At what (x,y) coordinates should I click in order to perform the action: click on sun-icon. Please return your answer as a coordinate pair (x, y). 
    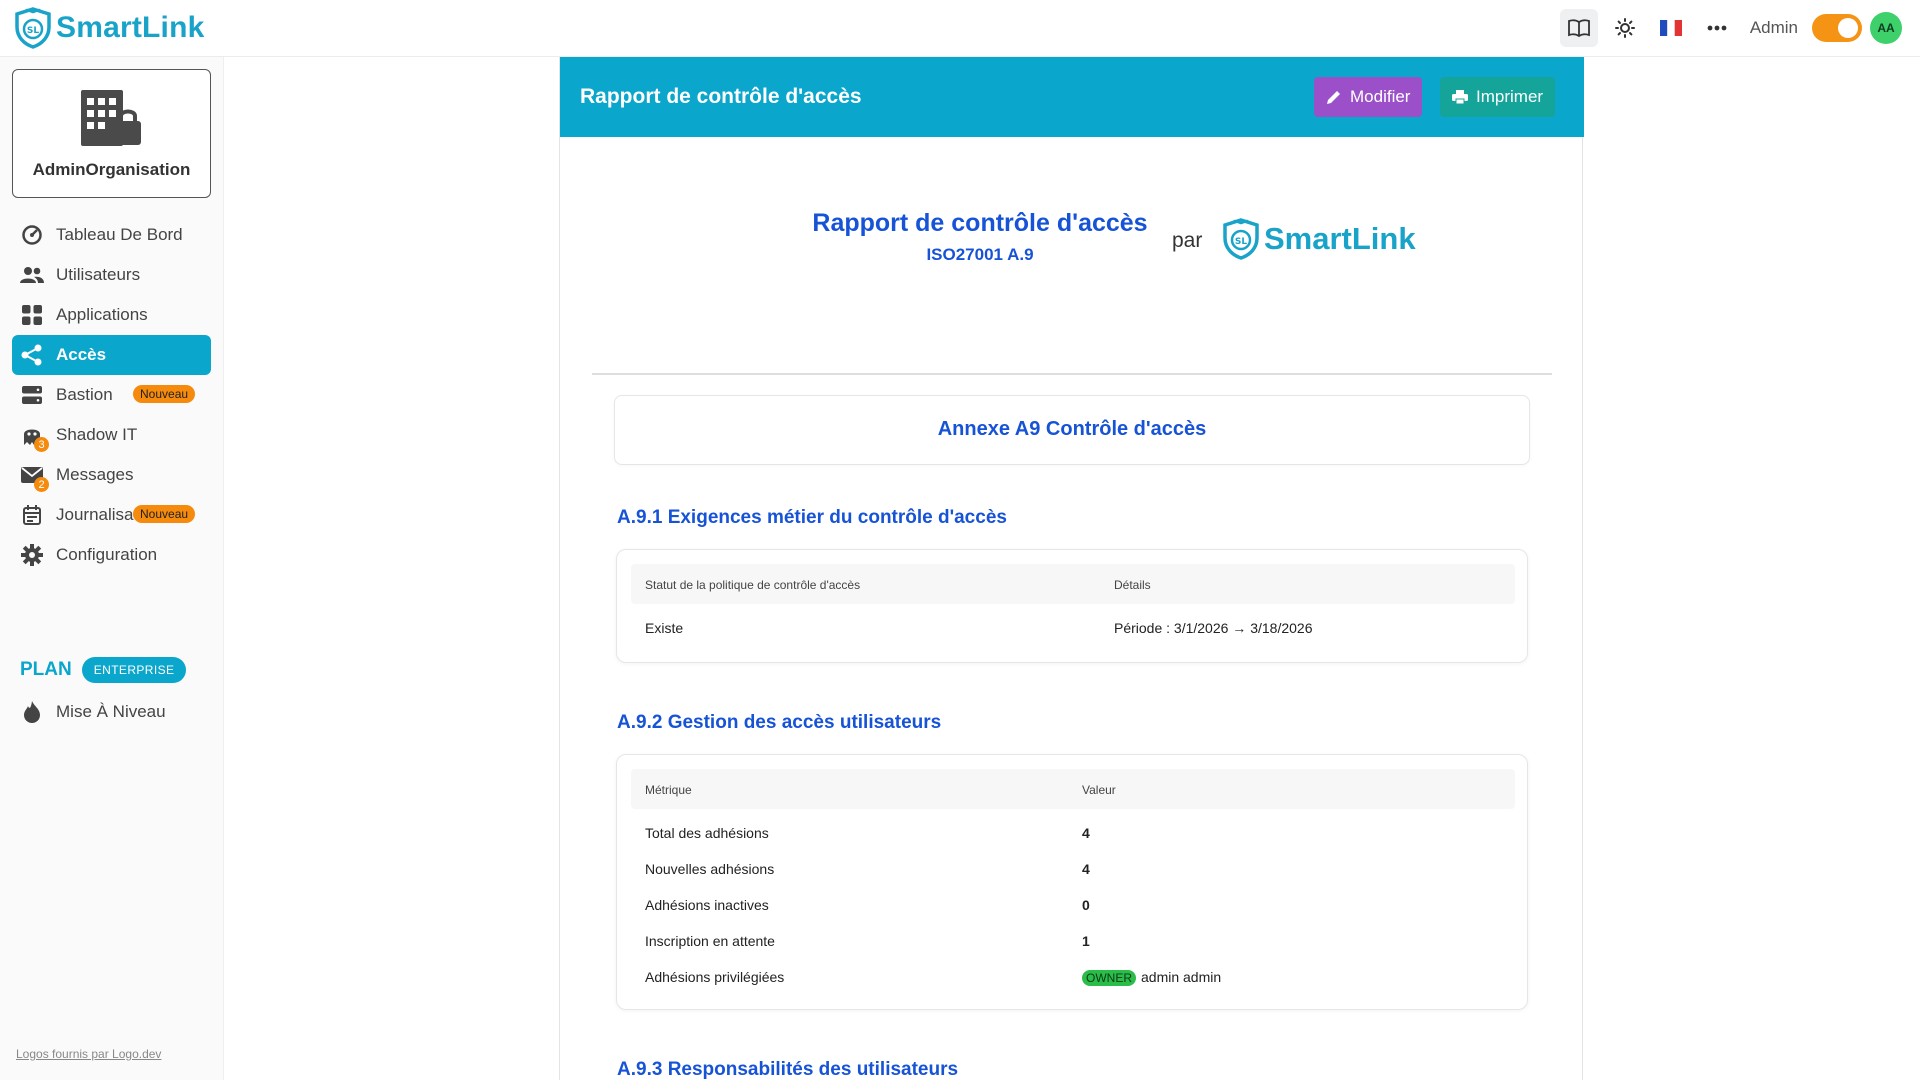
    Looking at the image, I should click on (1624, 28).